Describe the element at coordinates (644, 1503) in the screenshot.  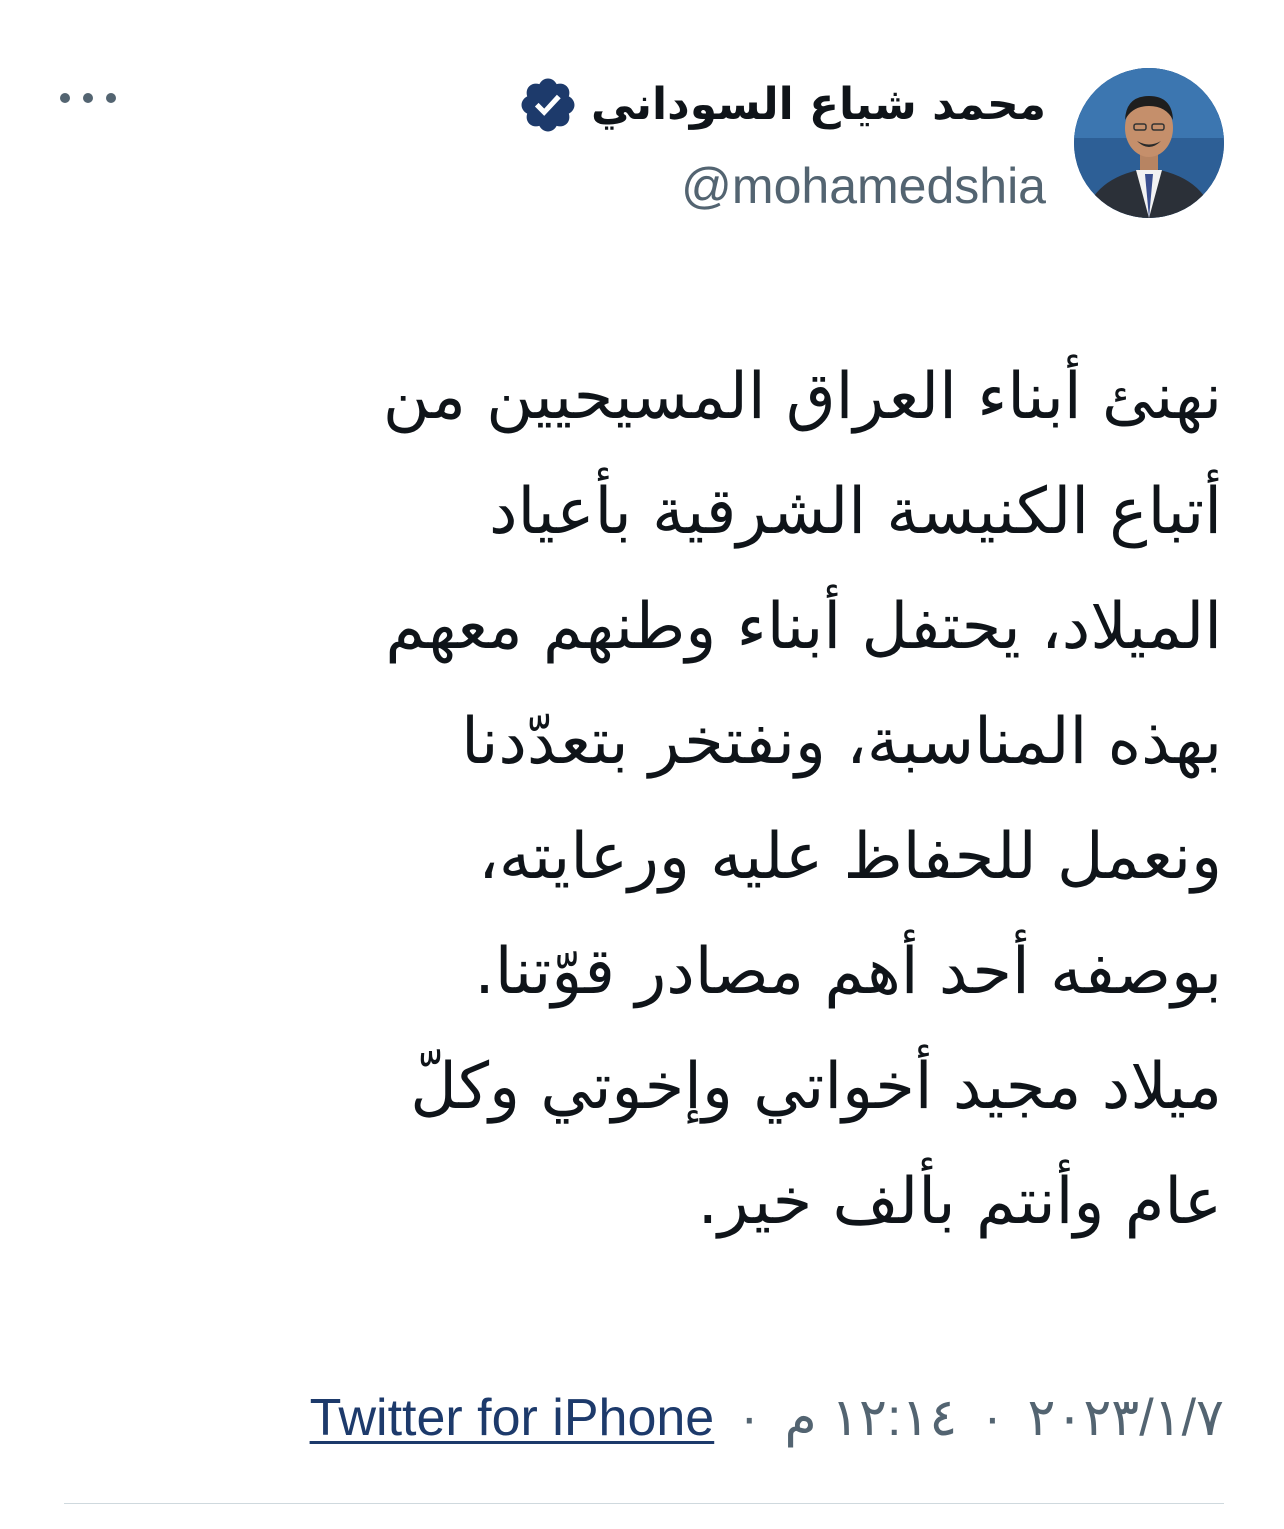
I see `divider` at that location.